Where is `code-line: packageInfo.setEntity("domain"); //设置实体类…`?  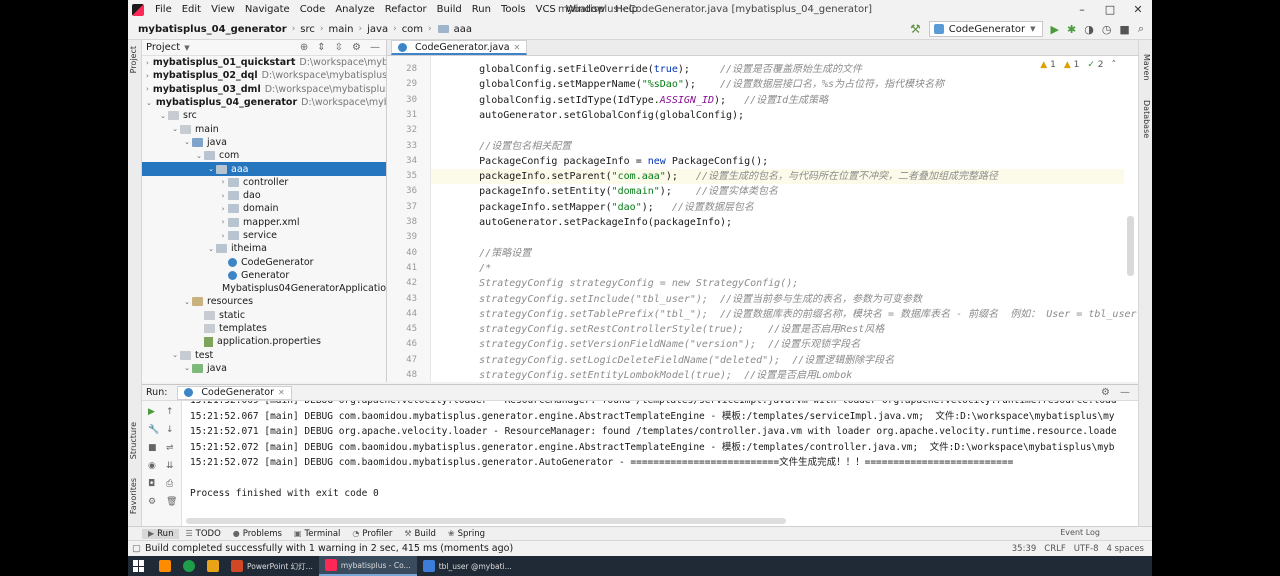 code-line: packageInfo.setEntity("domain"); //设置实体类… is located at coordinates (604, 191).